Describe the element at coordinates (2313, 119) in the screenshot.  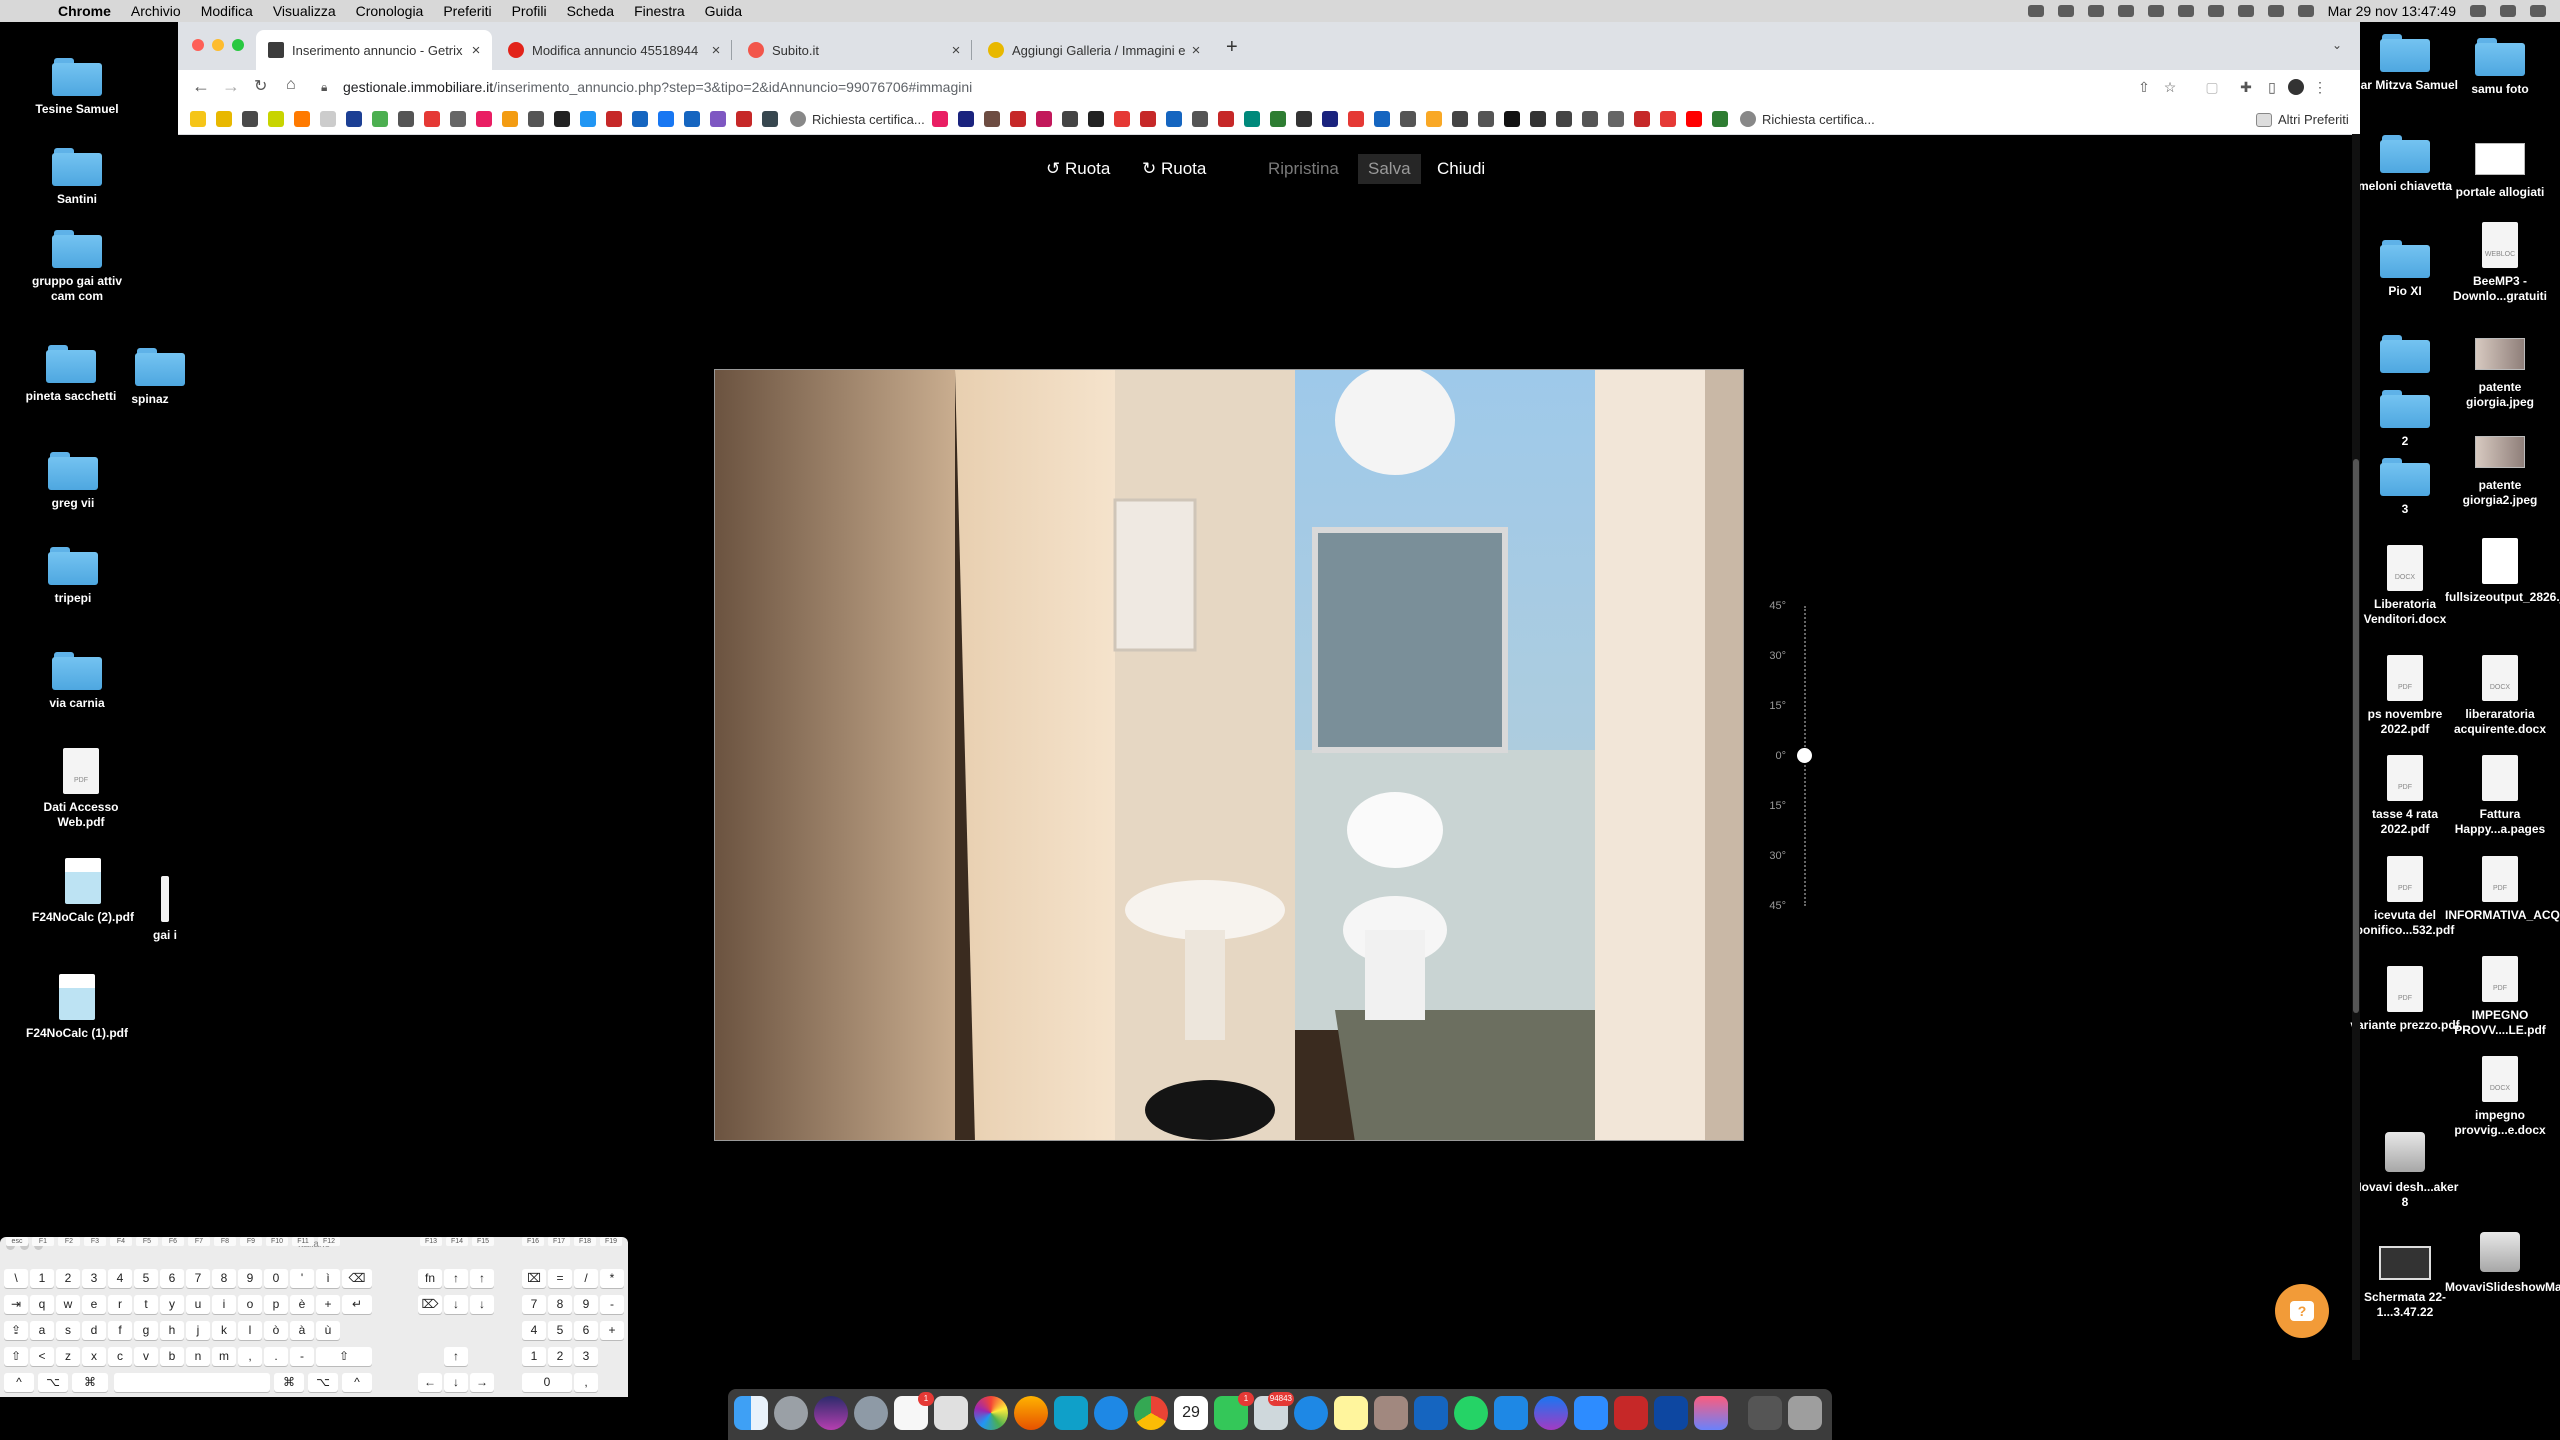
I see `bookmark-altri-preferiti: Altri Preferiti` at that location.